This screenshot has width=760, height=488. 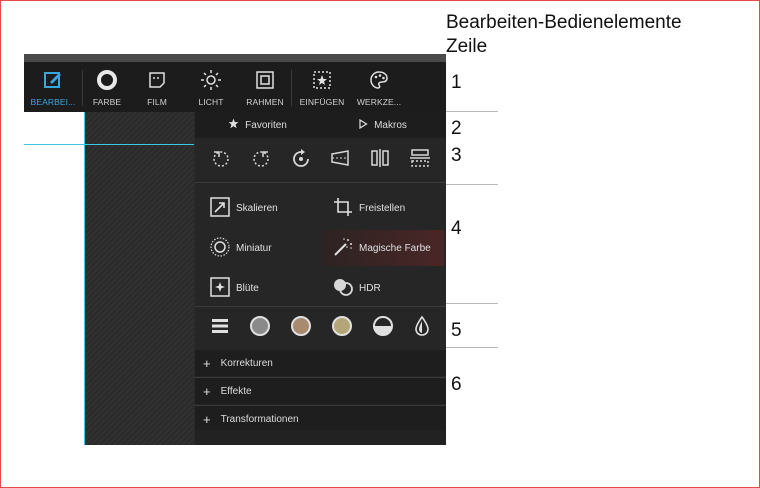 What do you see at coordinates (320, 391) in the screenshot?
I see `section-effects: + Effekte` at bounding box center [320, 391].